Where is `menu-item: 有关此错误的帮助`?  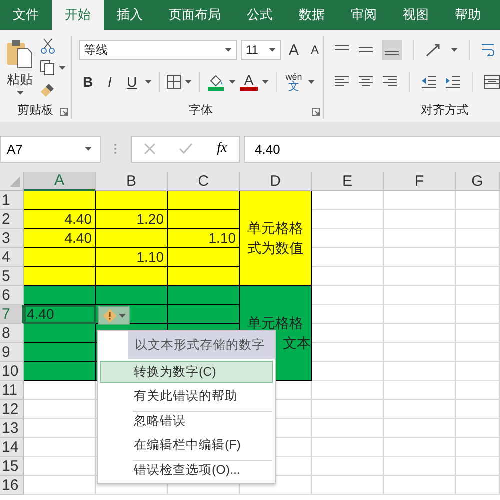
menu-item: 有关此错误的帮助 is located at coordinates (186, 396).